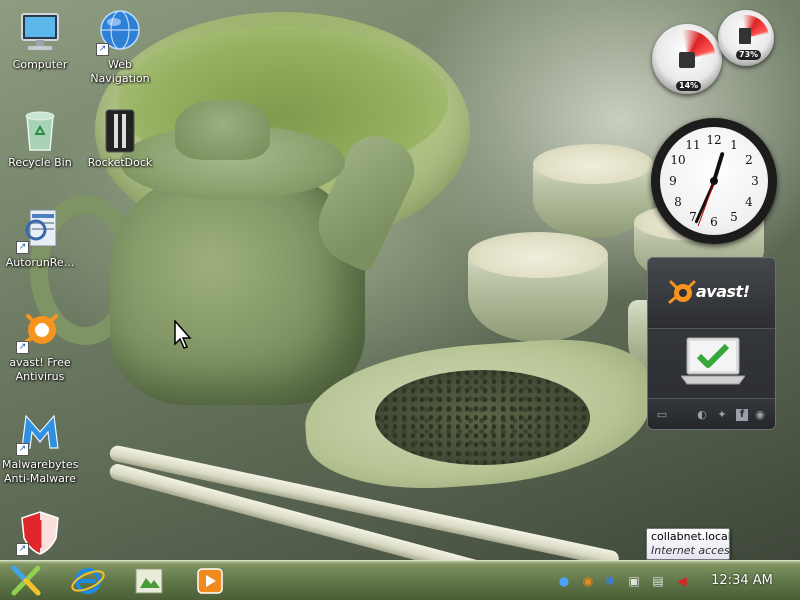  I want to click on clock-number: 2, so click(749, 160).